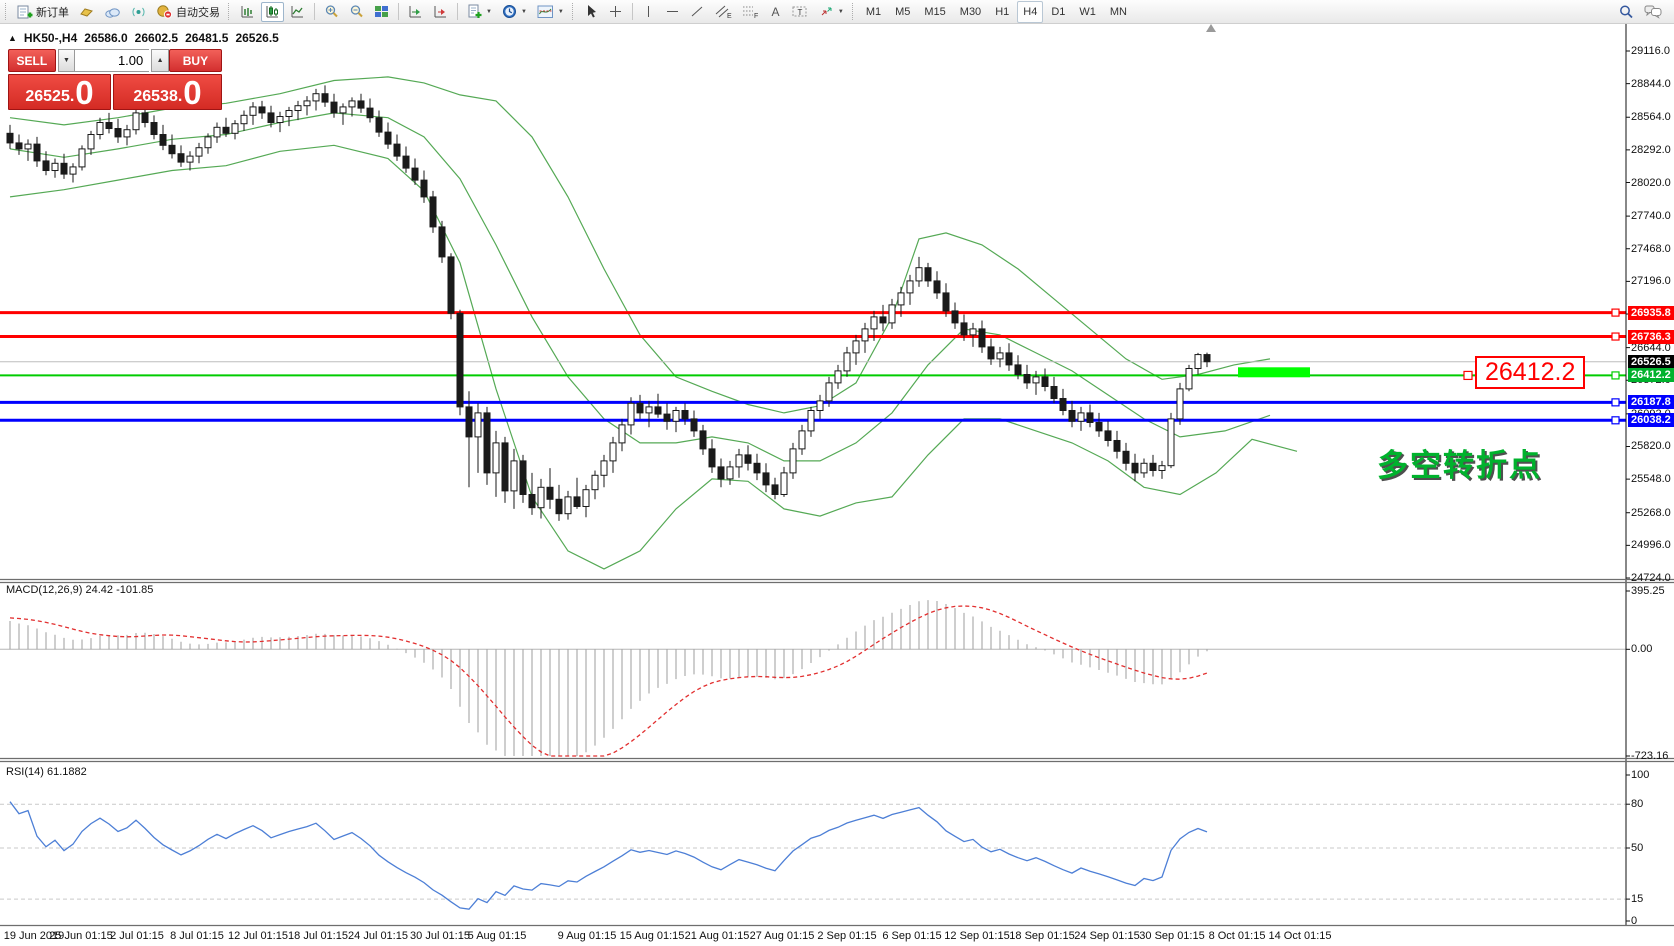 This screenshot has width=1674, height=946. What do you see at coordinates (1650, 756) in the screenshot?
I see `macd-axis-label: -723.16` at bounding box center [1650, 756].